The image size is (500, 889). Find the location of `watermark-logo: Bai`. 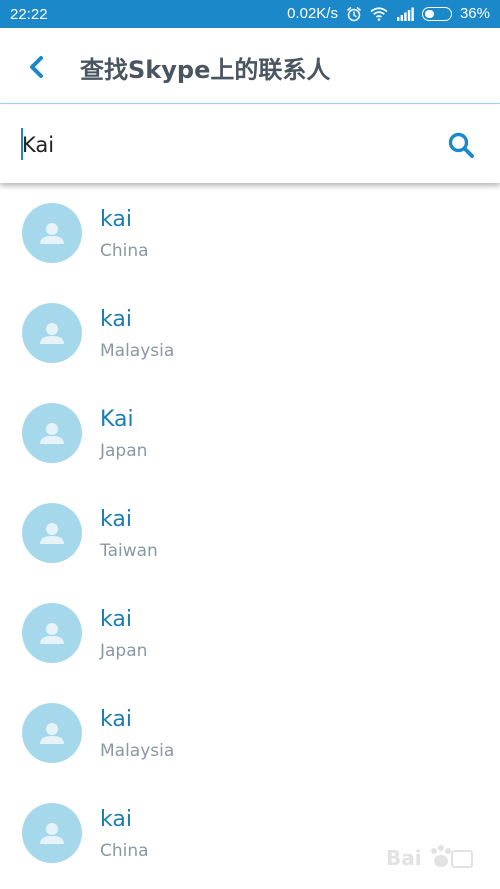

watermark-logo: Bai is located at coordinates (431, 860).